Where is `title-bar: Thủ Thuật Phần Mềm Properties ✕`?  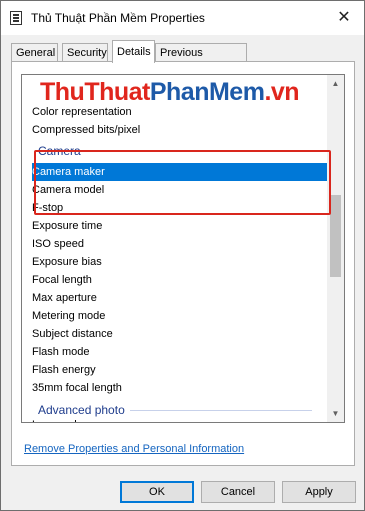 title-bar: Thủ Thuật Phần Mềm Properties ✕ is located at coordinates (182, 18).